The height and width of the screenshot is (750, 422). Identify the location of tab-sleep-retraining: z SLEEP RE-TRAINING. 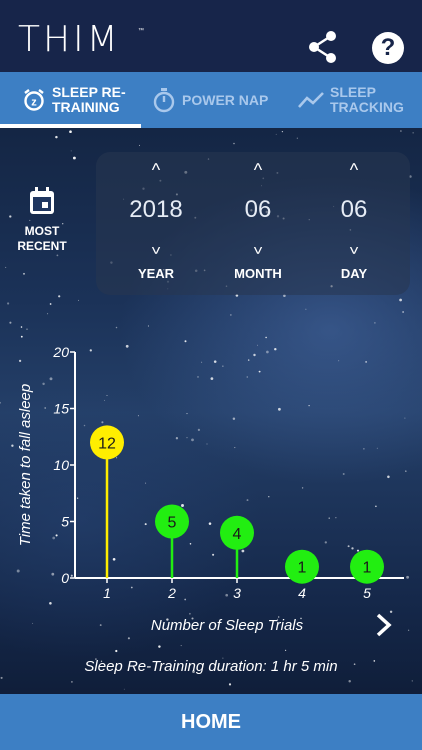
(81, 100).